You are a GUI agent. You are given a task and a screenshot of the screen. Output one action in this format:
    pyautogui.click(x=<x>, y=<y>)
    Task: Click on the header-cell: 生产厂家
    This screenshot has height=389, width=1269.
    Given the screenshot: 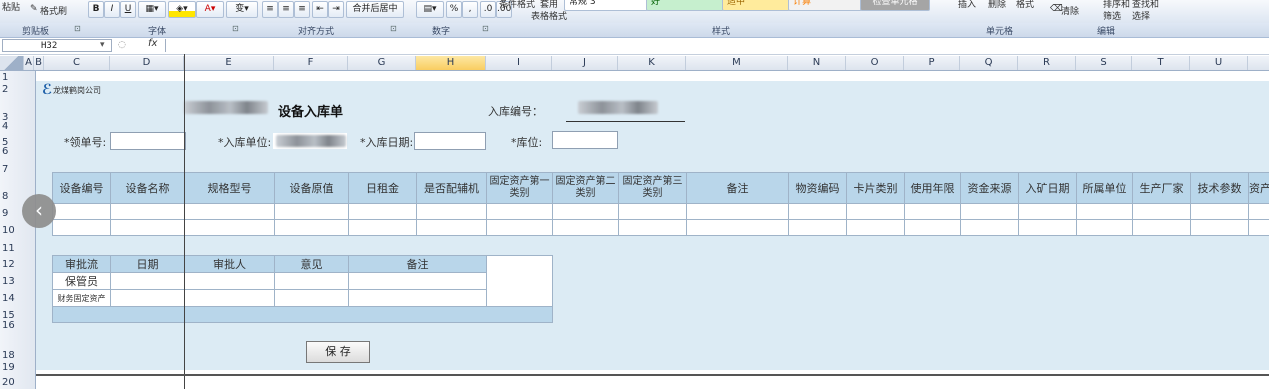 What is the action you would take?
    pyautogui.click(x=1161, y=188)
    